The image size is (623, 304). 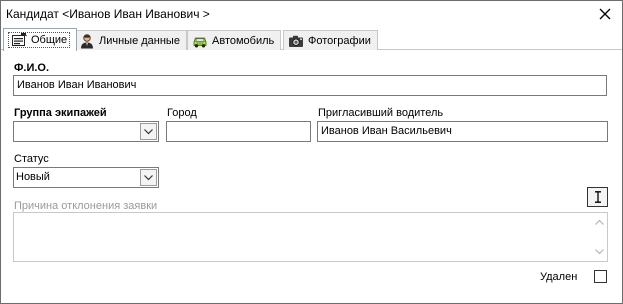 I want to click on camera-icon, so click(x=296, y=41).